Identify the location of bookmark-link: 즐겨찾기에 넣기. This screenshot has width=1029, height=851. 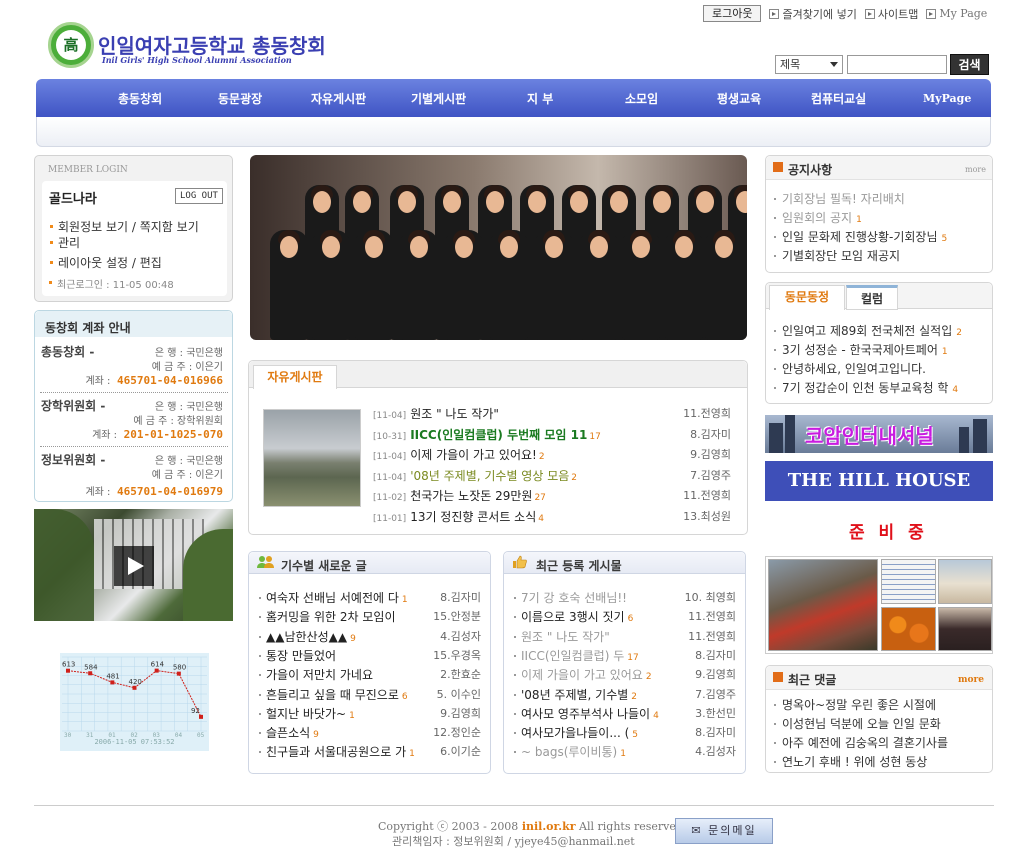
(813, 14).